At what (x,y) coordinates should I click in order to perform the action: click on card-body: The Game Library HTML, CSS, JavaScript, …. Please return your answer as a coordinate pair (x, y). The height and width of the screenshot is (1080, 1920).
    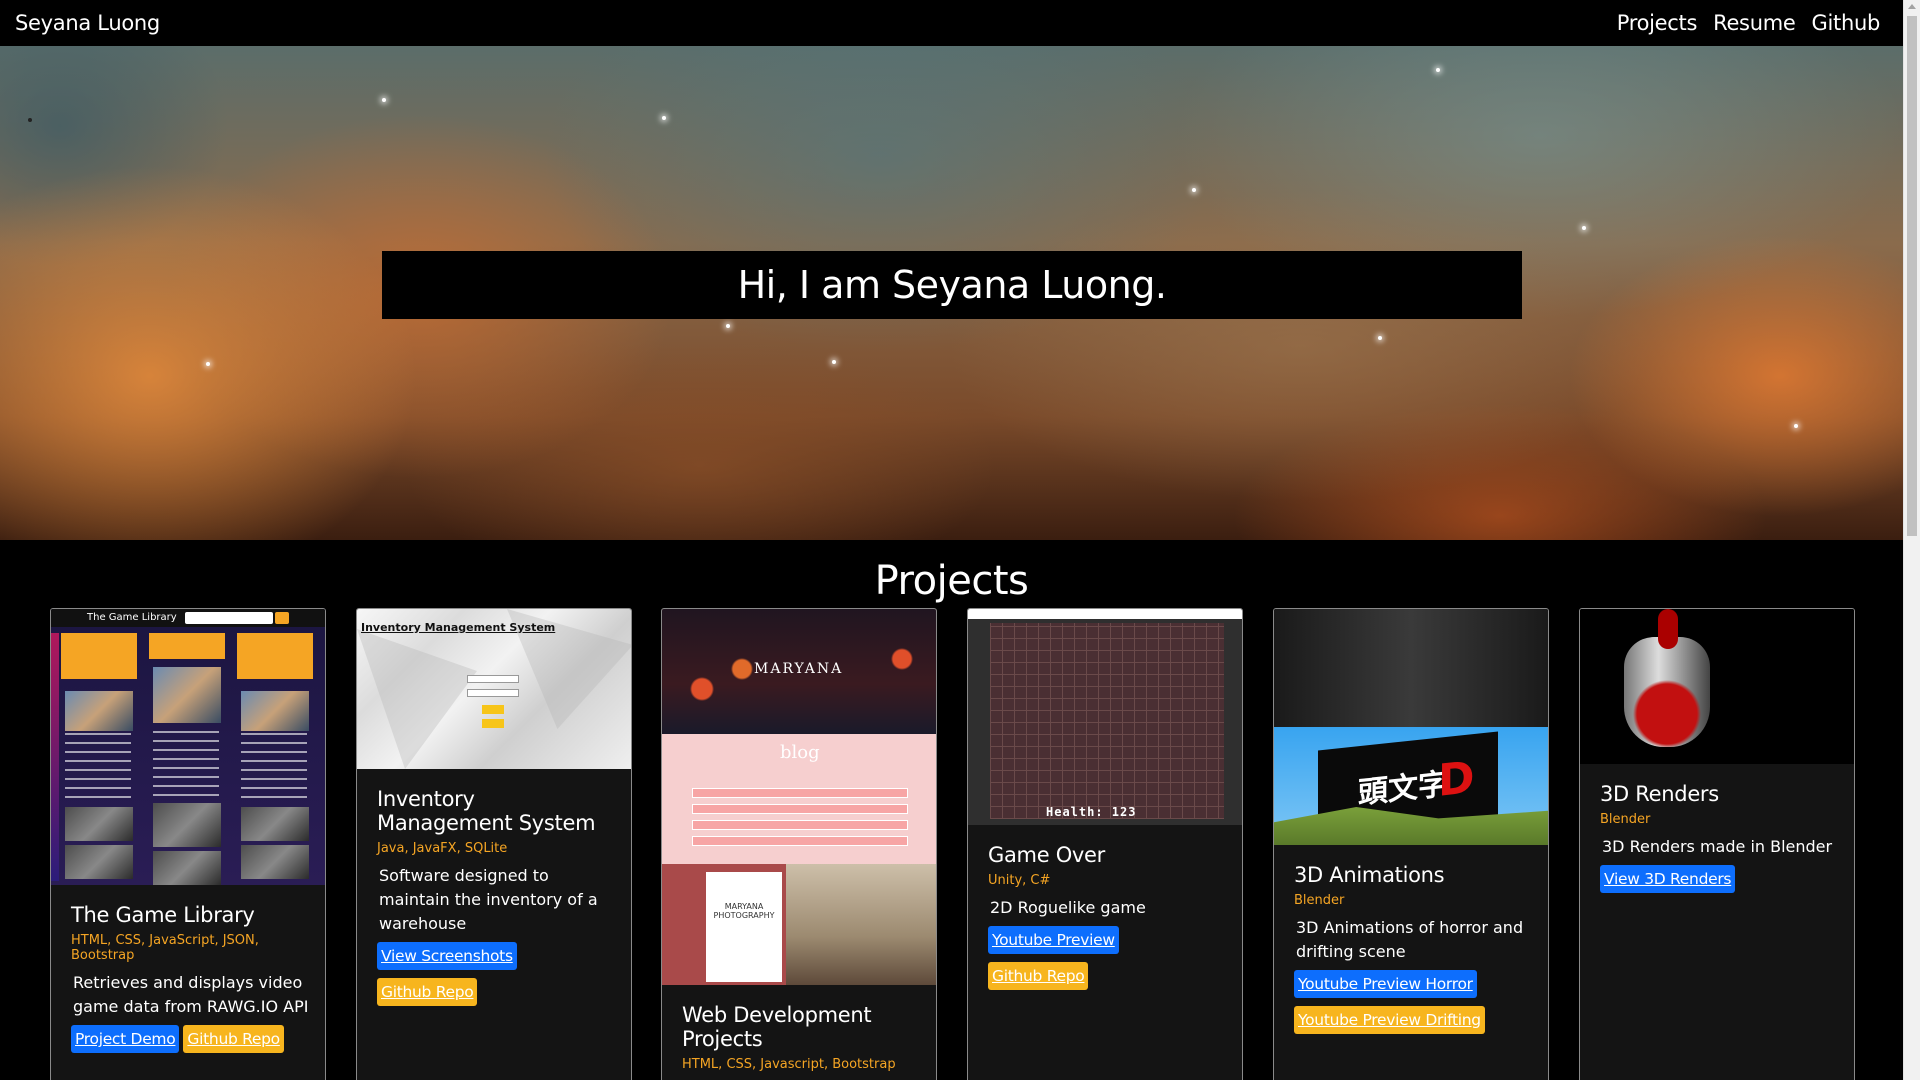
    Looking at the image, I should click on (188, 969).